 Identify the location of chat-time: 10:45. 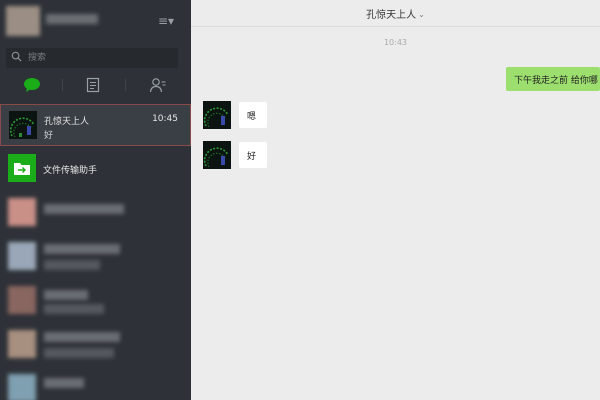
(165, 119).